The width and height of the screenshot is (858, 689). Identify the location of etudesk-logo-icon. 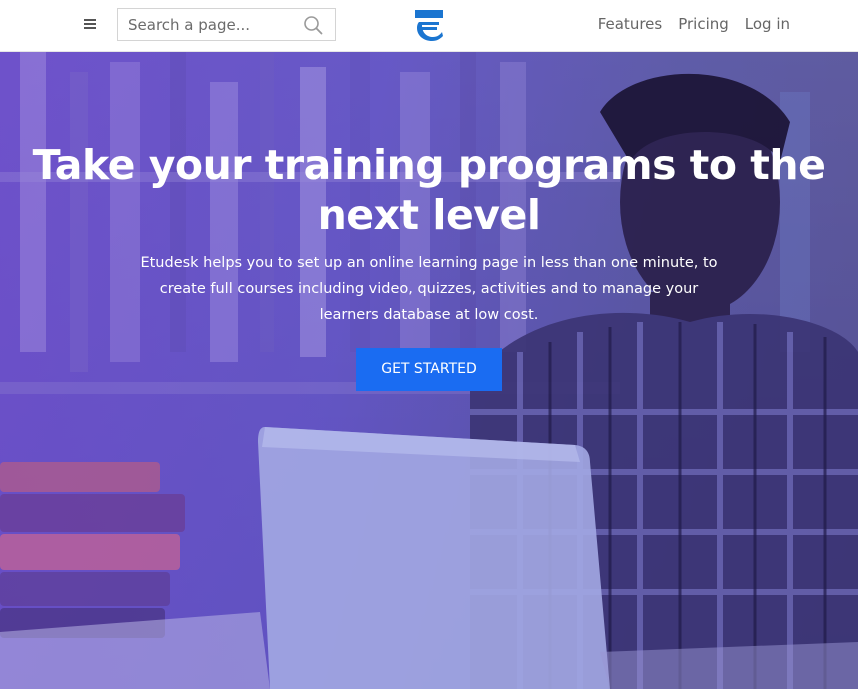
(429, 25).